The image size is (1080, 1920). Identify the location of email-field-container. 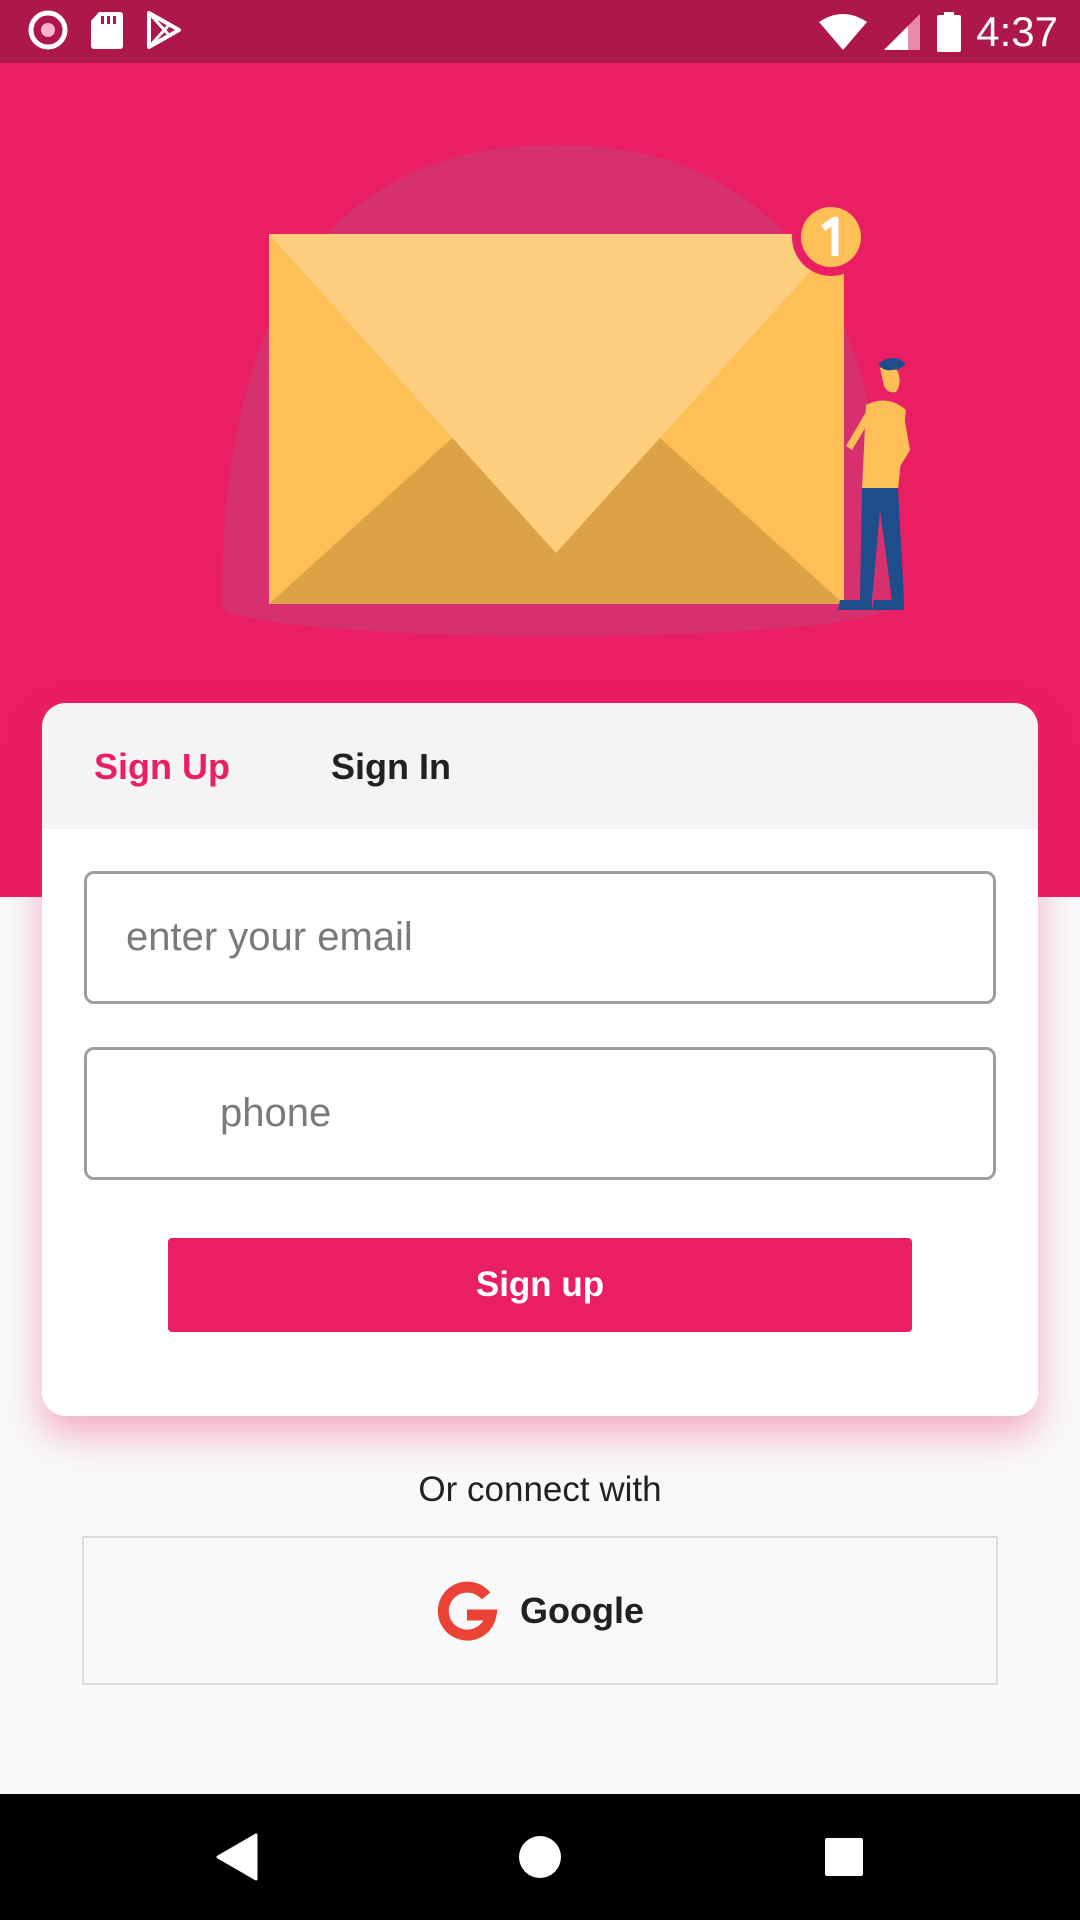
(540, 937).